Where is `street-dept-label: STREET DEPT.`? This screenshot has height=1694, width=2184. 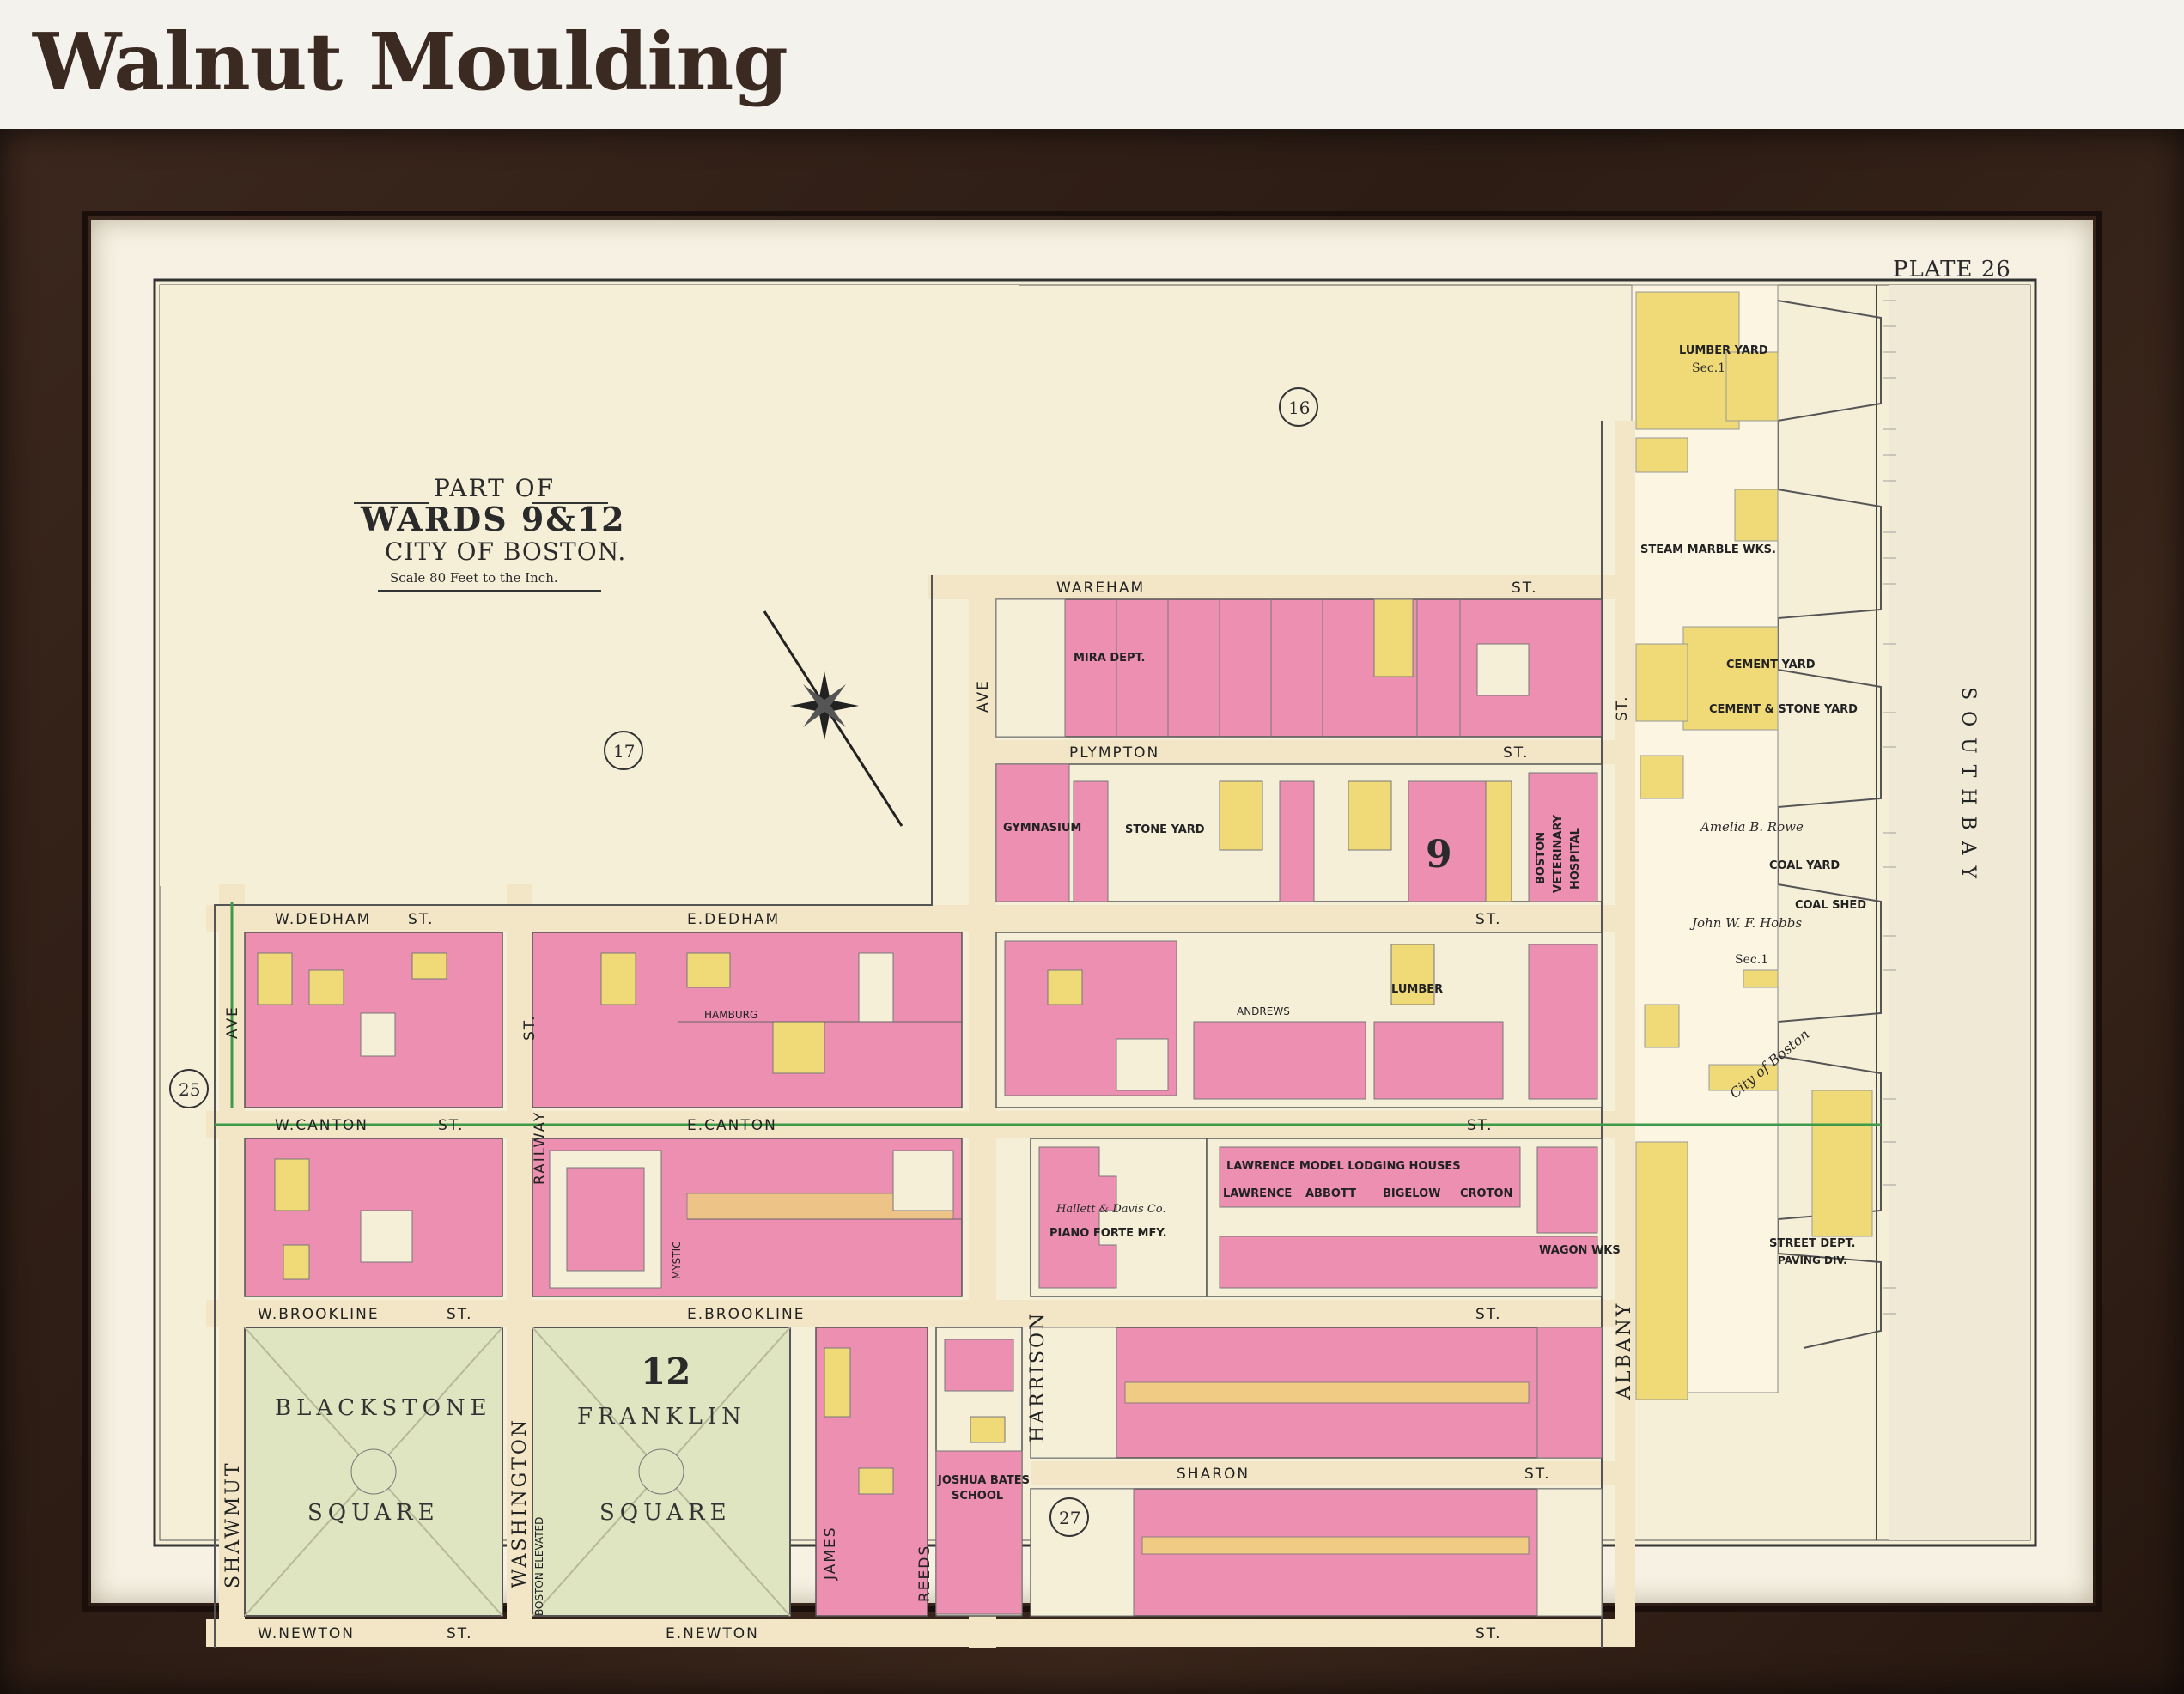
street-dept-label: STREET DEPT. is located at coordinates (1812, 1244).